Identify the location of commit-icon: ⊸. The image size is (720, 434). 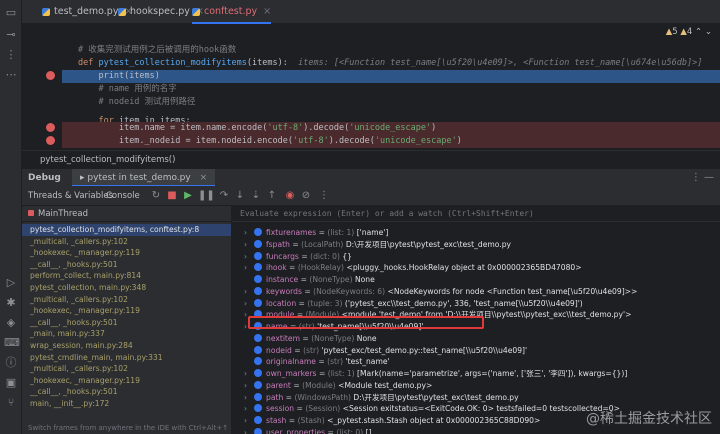
(11, 35).